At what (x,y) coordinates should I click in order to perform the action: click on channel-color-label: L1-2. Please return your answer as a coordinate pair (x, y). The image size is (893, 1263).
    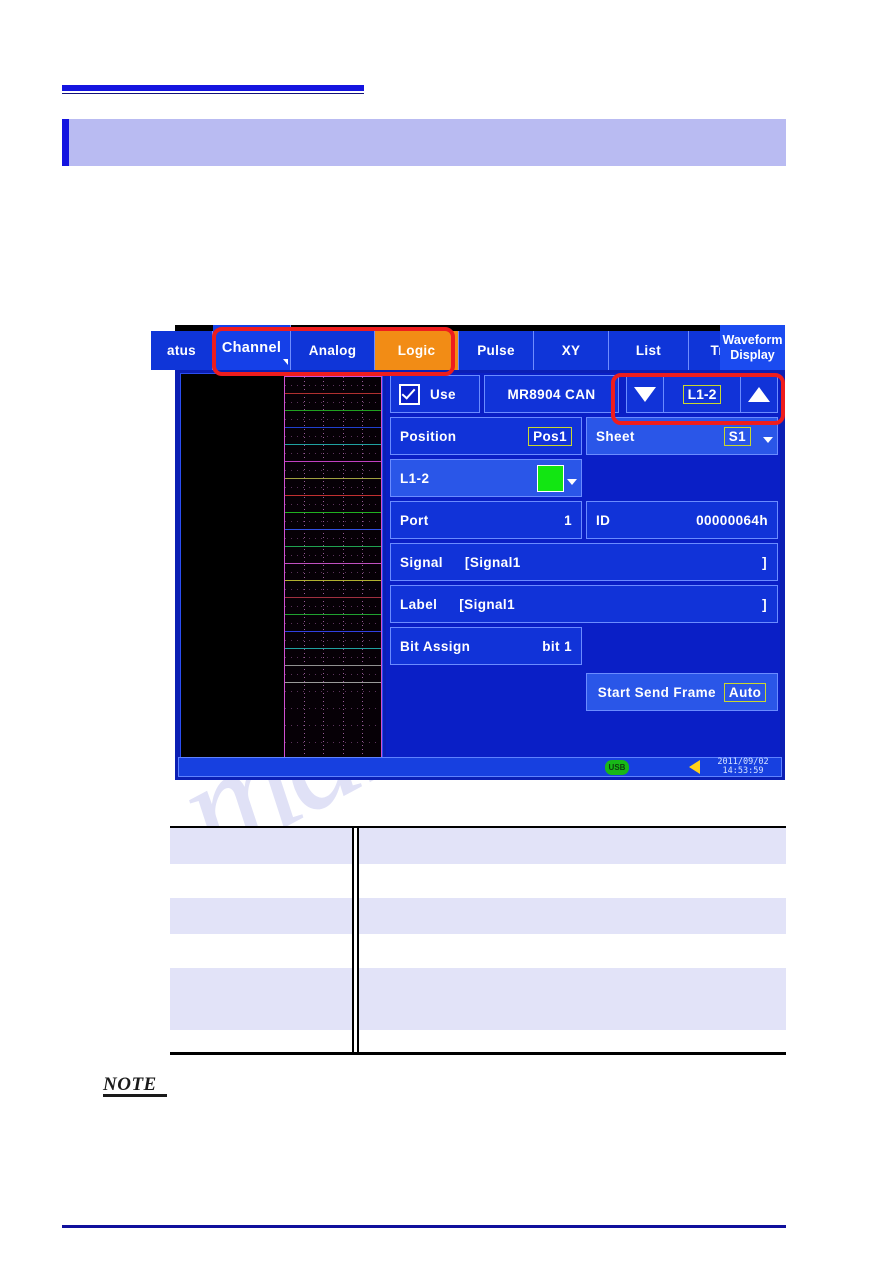
    Looking at the image, I should click on (415, 478).